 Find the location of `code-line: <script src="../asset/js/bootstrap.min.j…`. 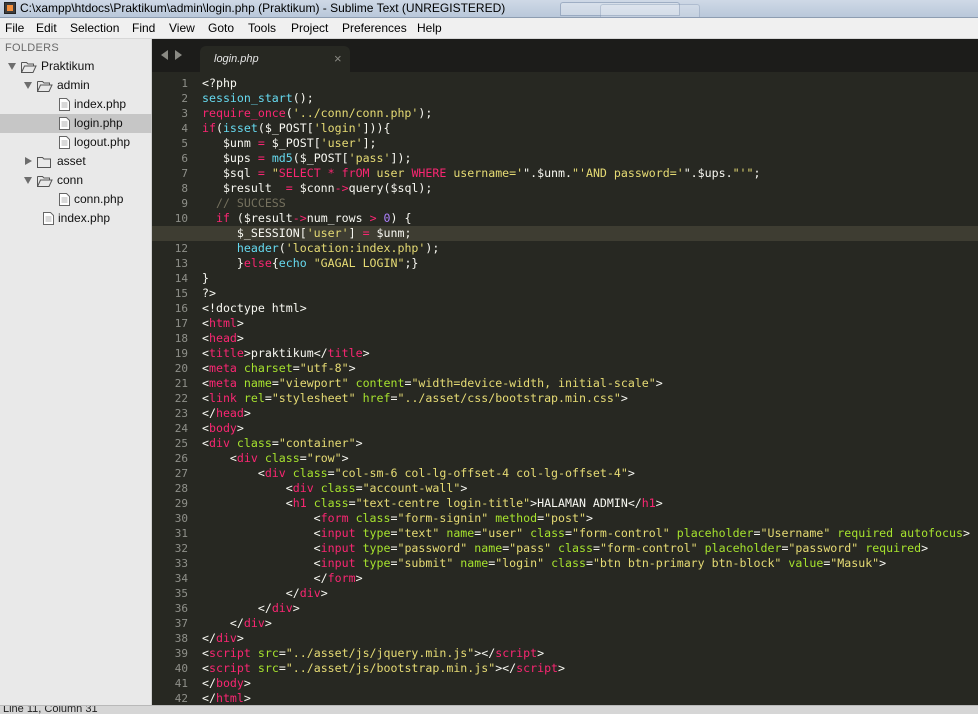

code-line: <script src="../asset/js/bootstrap.min.j… is located at coordinates (383, 668).